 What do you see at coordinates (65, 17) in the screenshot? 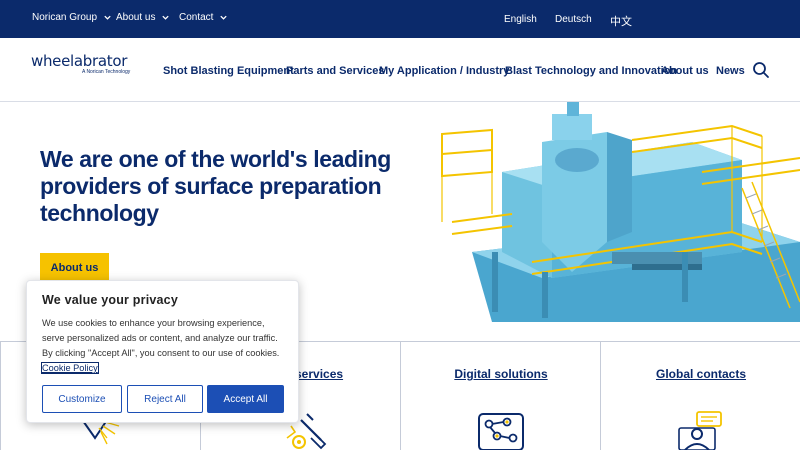
I see `topbar-link-label: Norican Group` at bounding box center [65, 17].